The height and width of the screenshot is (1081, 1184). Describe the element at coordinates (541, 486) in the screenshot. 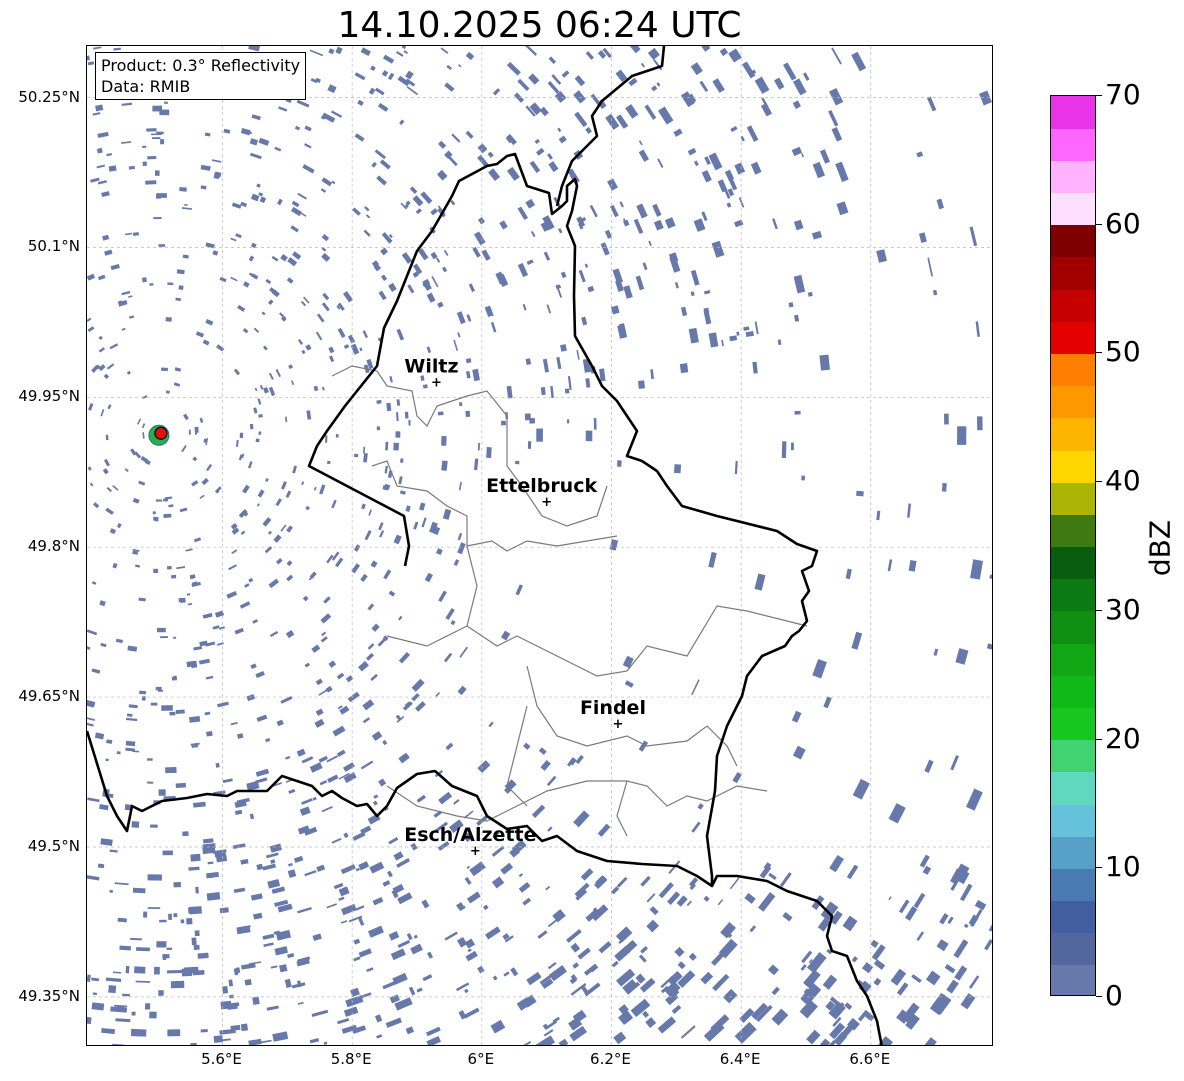

I see `city-label: Ettelbruck` at that location.